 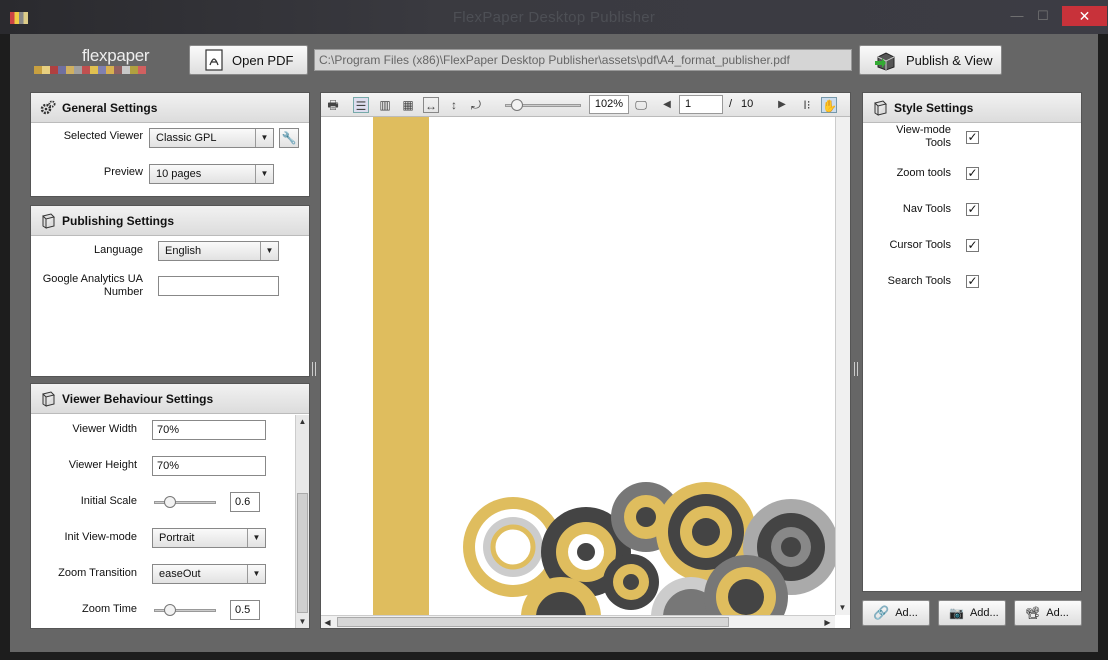 I want to click on publishing-settings-header: Publishing Settings, so click(x=170, y=221).